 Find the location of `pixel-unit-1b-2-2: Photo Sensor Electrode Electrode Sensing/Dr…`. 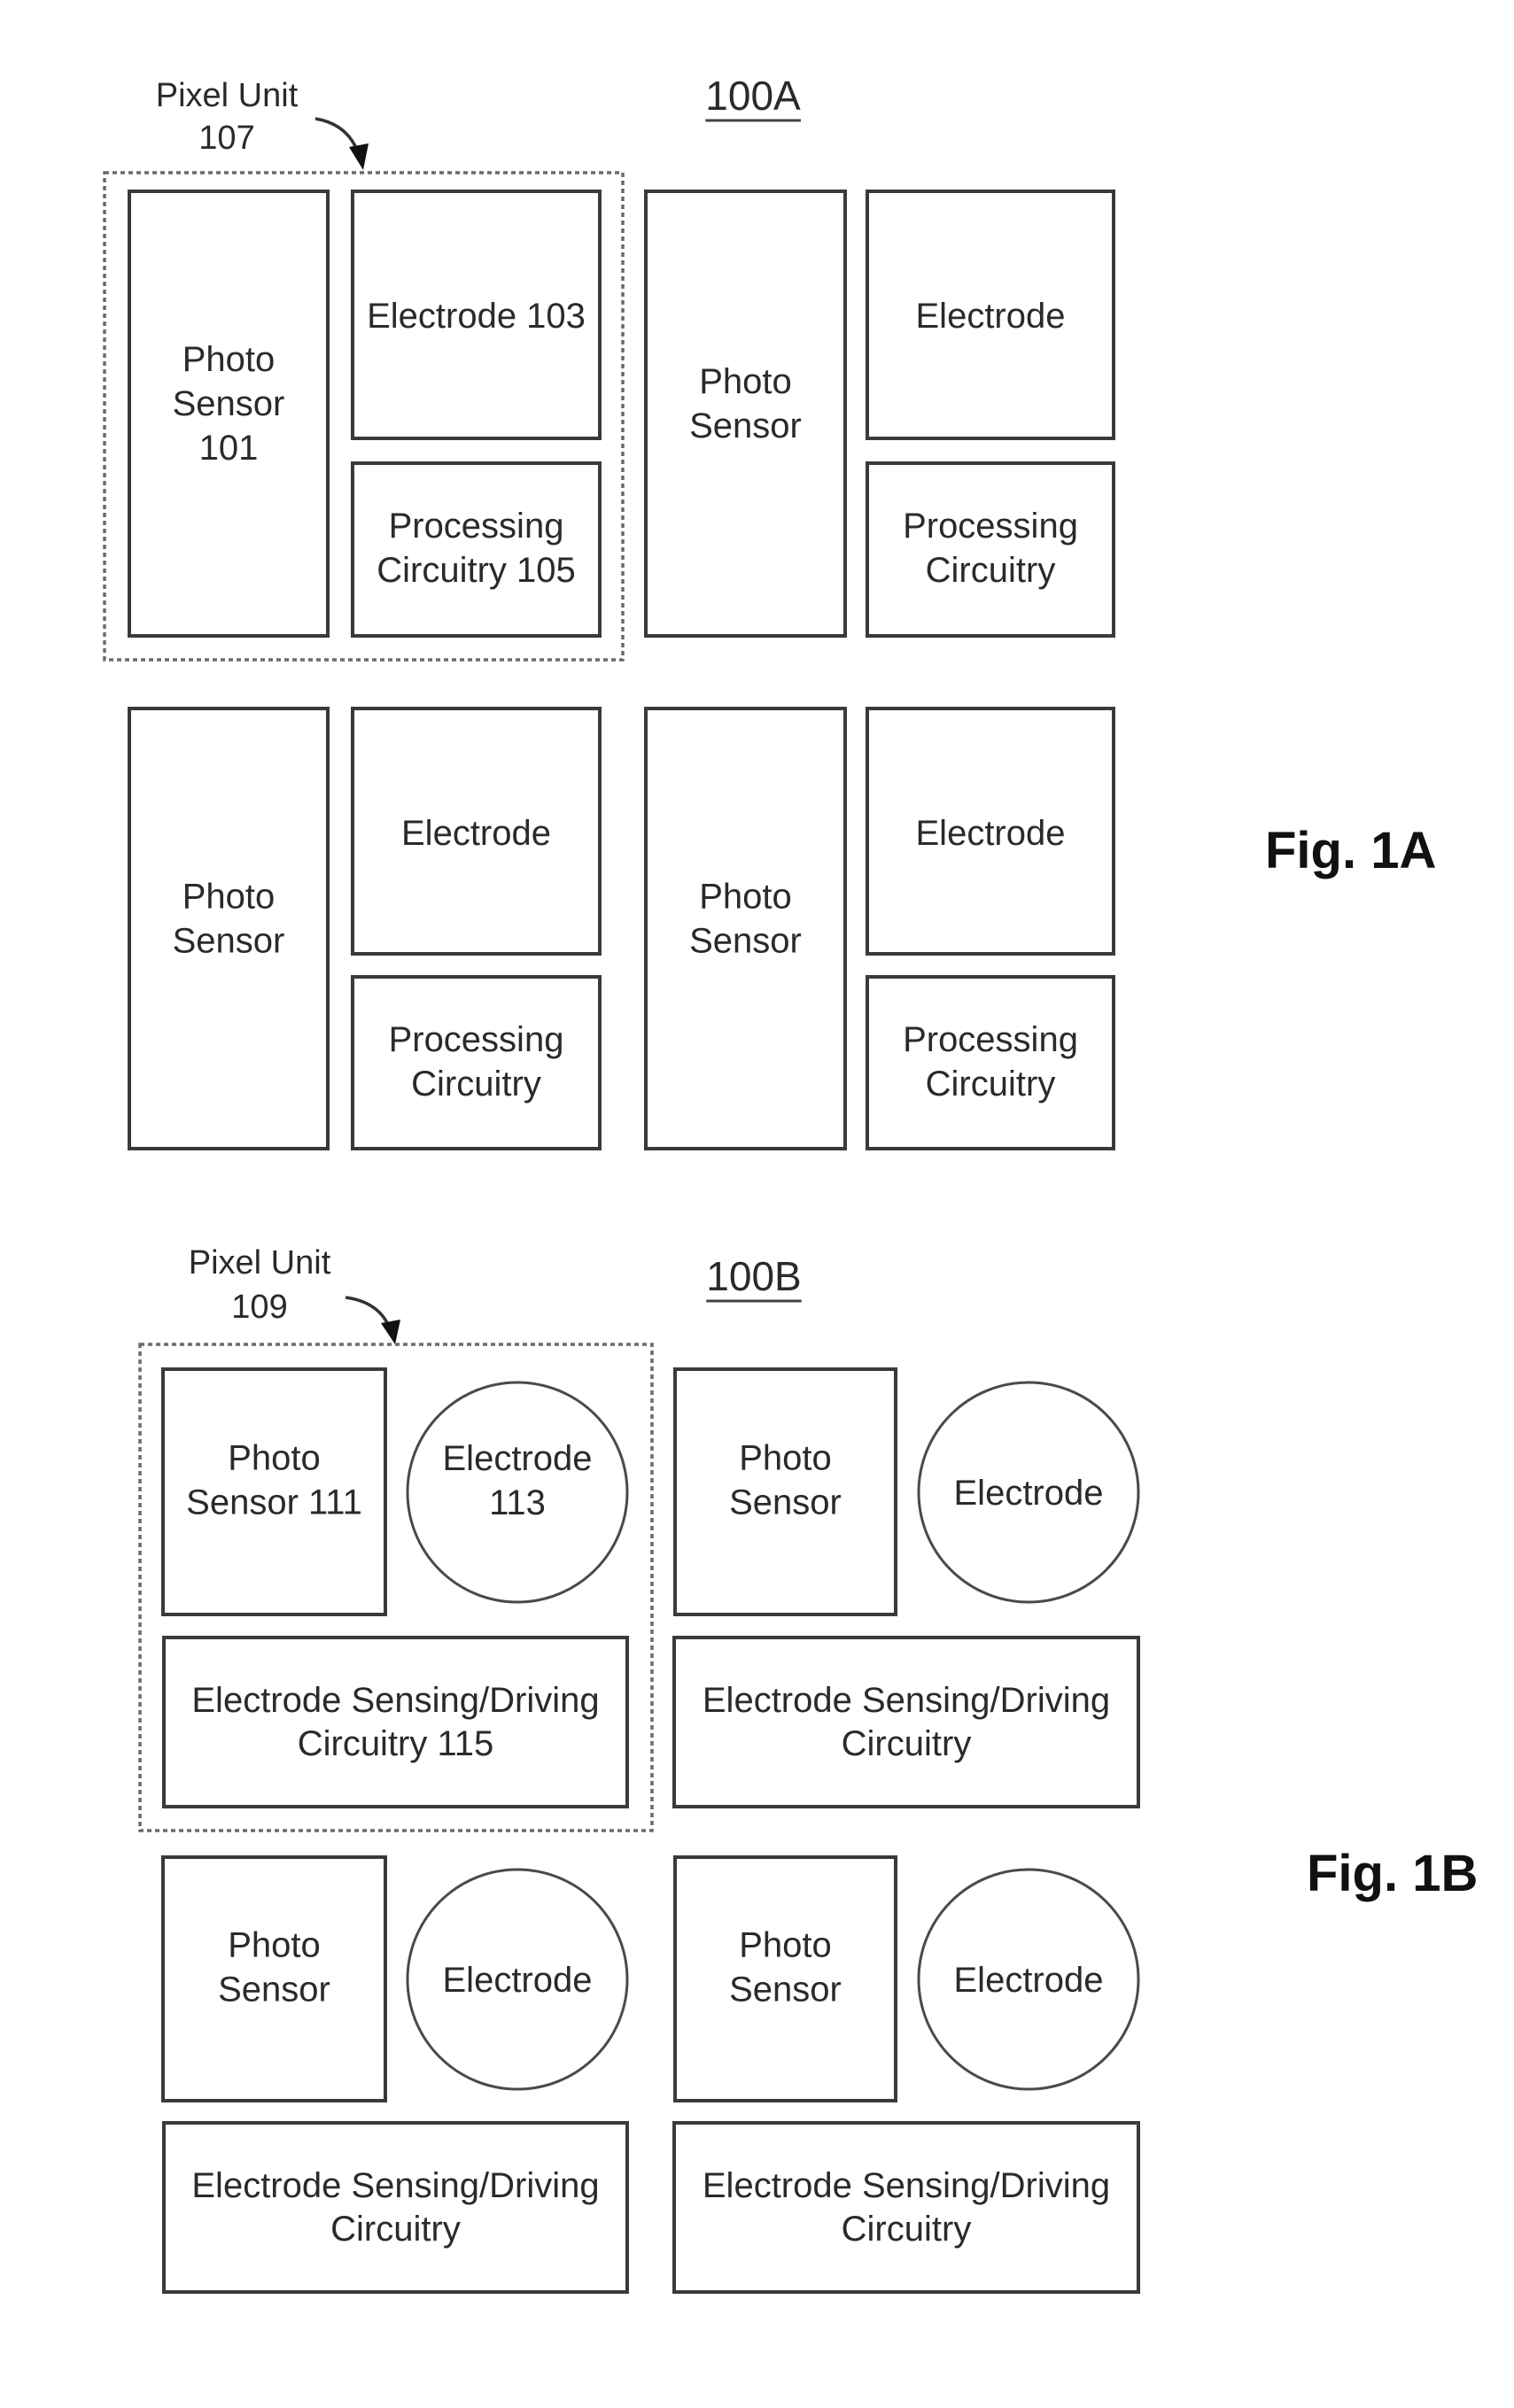

pixel-unit-1b-2-2: Photo Sensor Electrode Electrode Sensing/Dr… is located at coordinates (906, 2074).